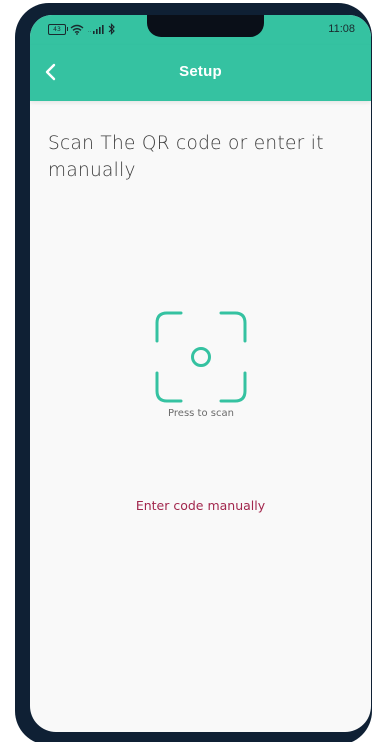 Image resolution: width=372 pixels, height=742 pixels. I want to click on signal-icon: .., so click(96, 29).